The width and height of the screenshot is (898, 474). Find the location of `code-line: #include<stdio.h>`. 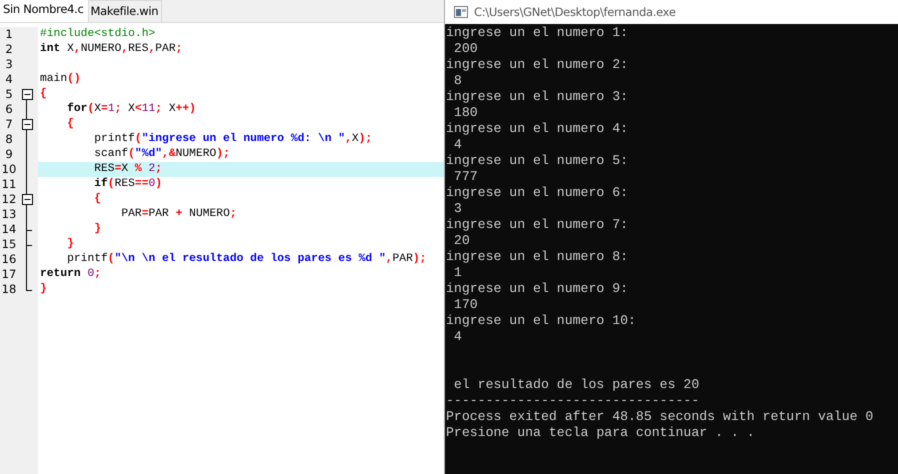

code-line: #include<stdio.h> is located at coordinates (97, 34).